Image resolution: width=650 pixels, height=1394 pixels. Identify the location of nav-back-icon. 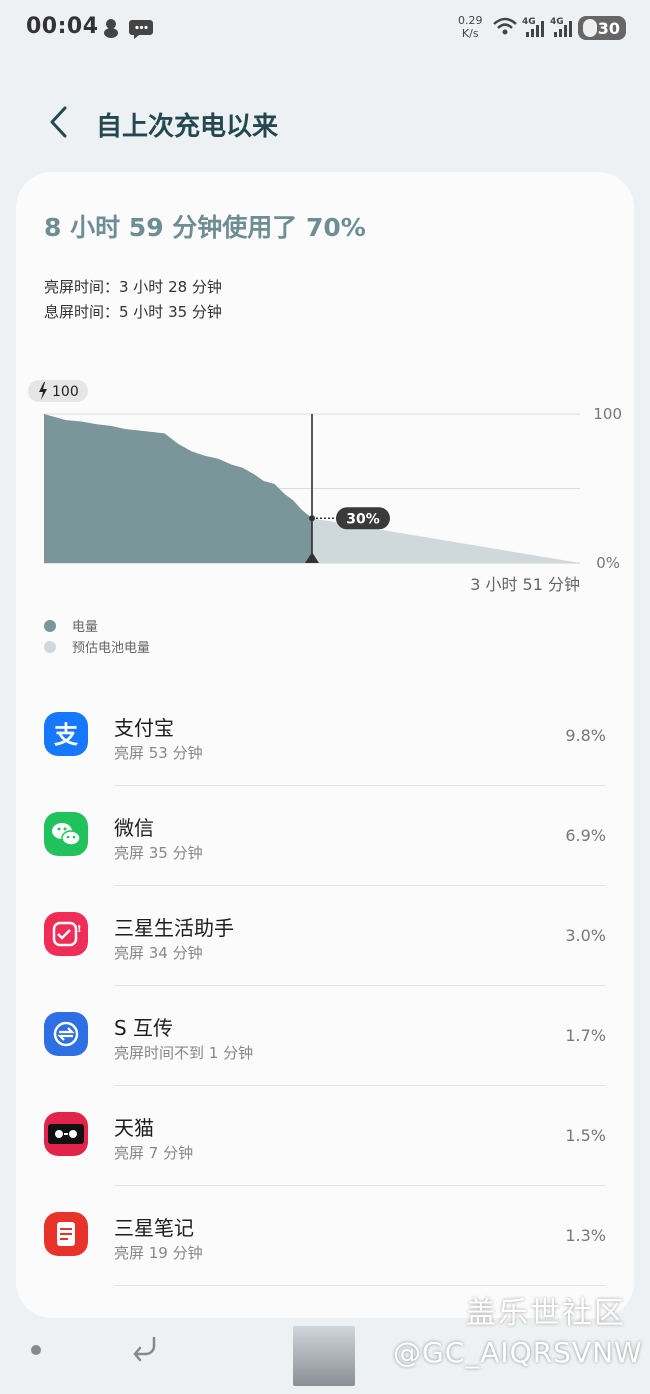
(146, 1348).